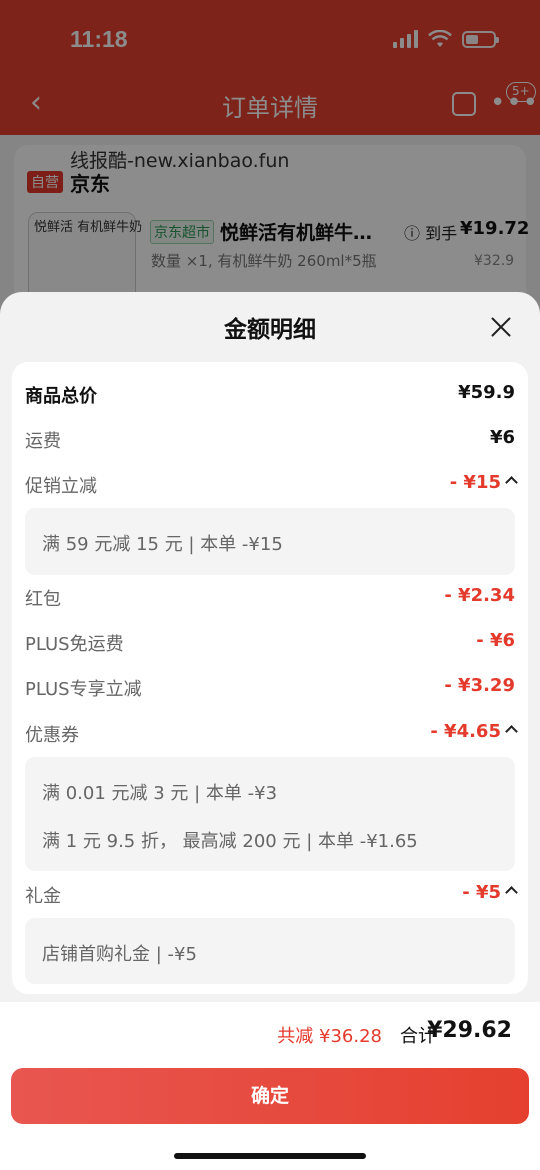  I want to click on home-indicator, so click(270, 1156).